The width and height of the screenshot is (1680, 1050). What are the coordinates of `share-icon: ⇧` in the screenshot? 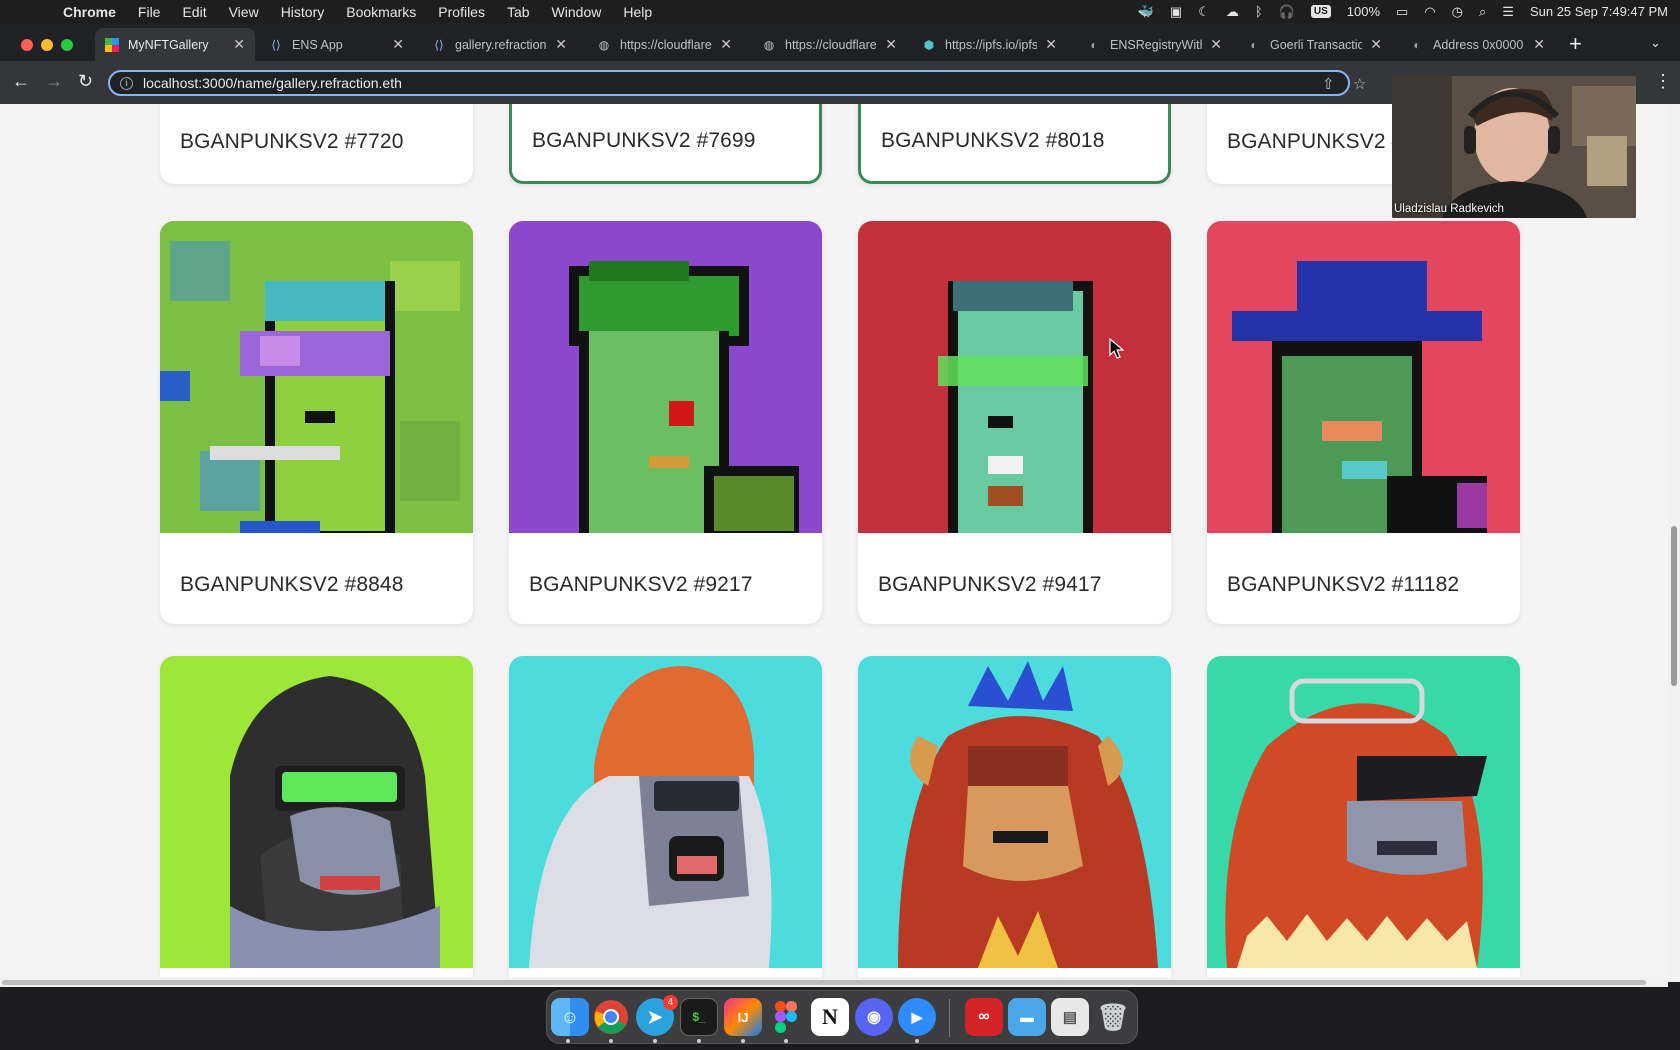 It's located at (1328, 84).